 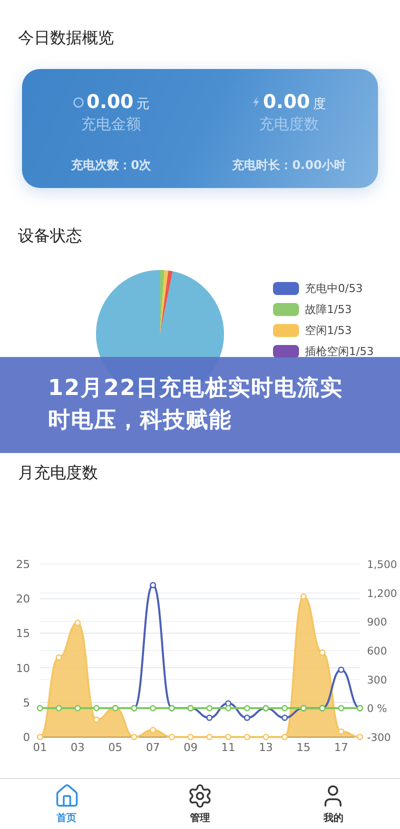 I want to click on section-title: 设备状态, so click(x=50, y=236).